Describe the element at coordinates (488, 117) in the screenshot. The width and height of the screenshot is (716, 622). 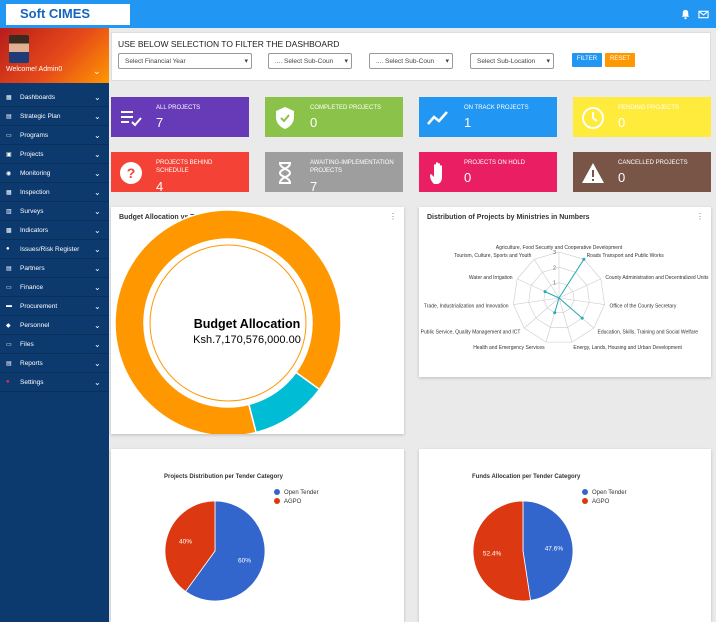
I see `stat-card-on-track-projects: ON TRACK PROJECTS 1` at that location.